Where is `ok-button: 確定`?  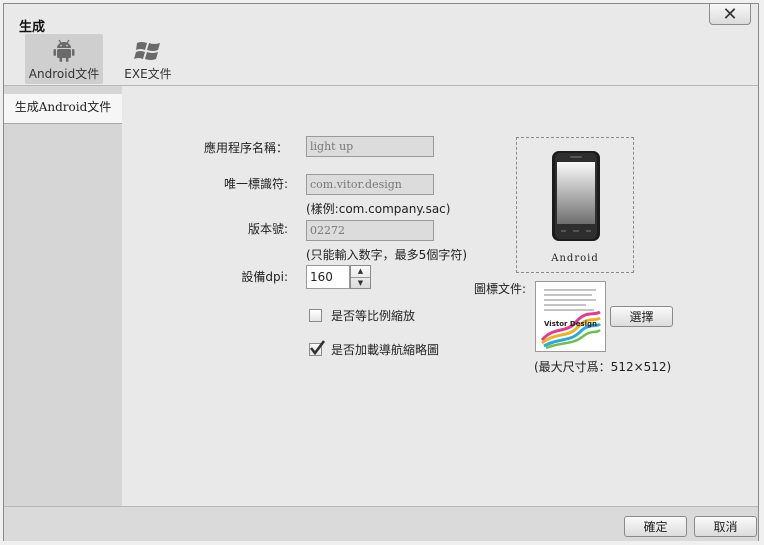 ok-button: 確定 is located at coordinates (655, 526).